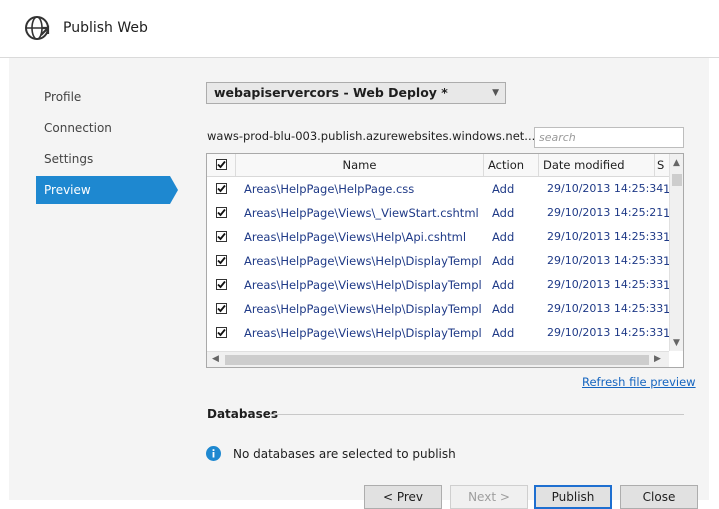 The width and height of the screenshot is (719, 509). Describe the element at coordinates (105, 28) in the screenshot. I see `window-title: Publish Web` at that location.